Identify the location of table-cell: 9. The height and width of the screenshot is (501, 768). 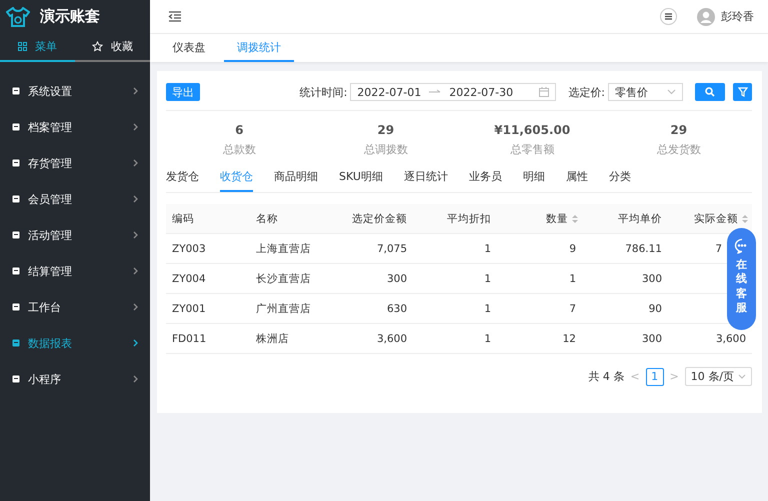
(572, 248).